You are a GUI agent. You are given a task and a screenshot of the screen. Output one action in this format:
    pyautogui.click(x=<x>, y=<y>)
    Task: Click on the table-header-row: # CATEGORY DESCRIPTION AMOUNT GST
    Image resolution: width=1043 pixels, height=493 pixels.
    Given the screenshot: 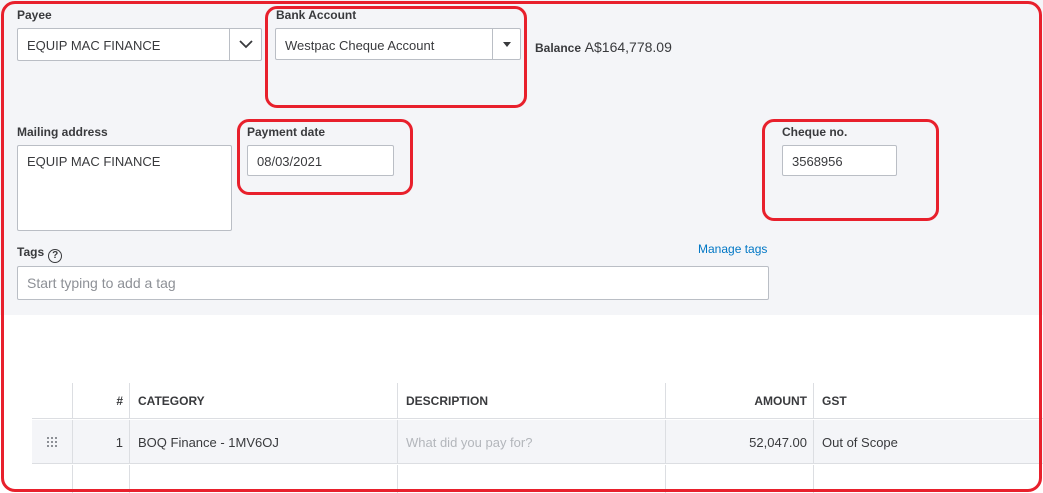 What is the action you would take?
    pyautogui.click(x=537, y=401)
    